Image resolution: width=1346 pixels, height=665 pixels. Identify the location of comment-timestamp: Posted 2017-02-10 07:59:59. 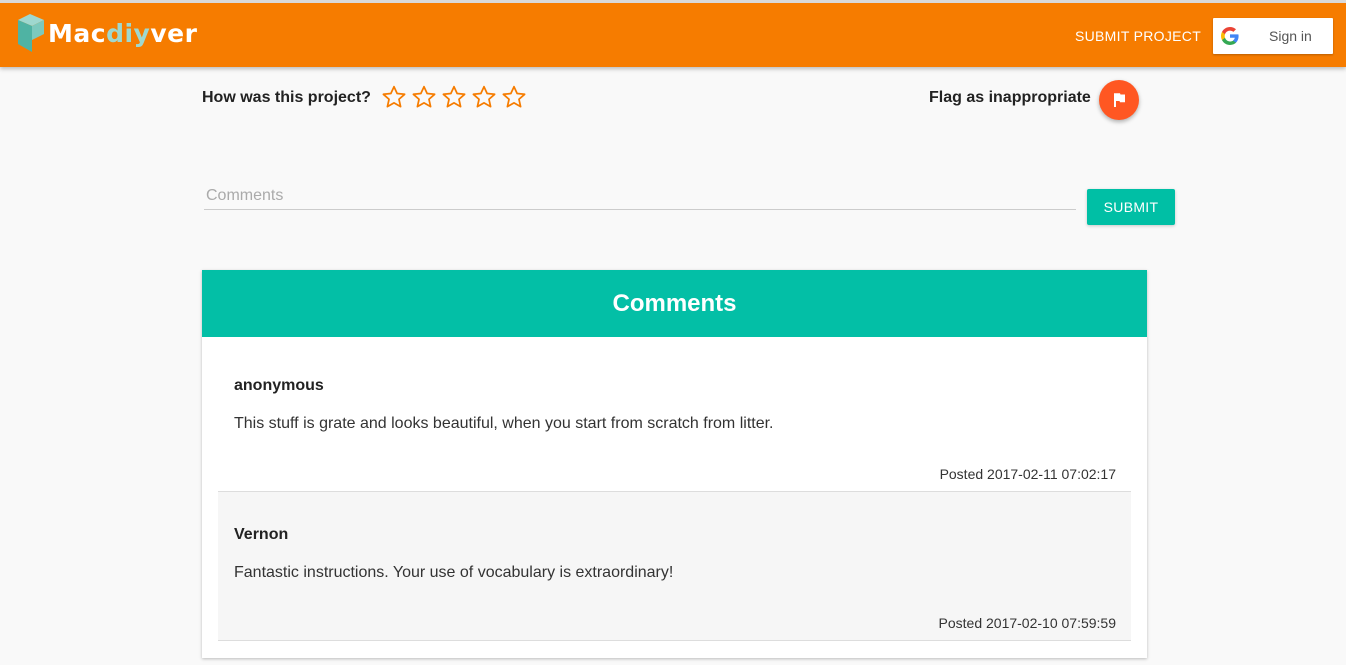
(1027, 623).